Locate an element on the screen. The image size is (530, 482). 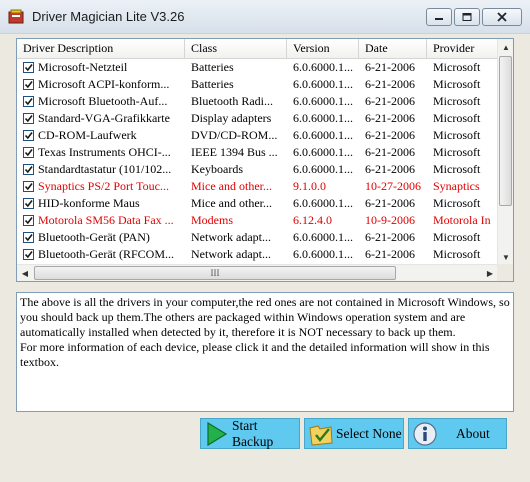
about-button: About is located at coordinates (457, 433).